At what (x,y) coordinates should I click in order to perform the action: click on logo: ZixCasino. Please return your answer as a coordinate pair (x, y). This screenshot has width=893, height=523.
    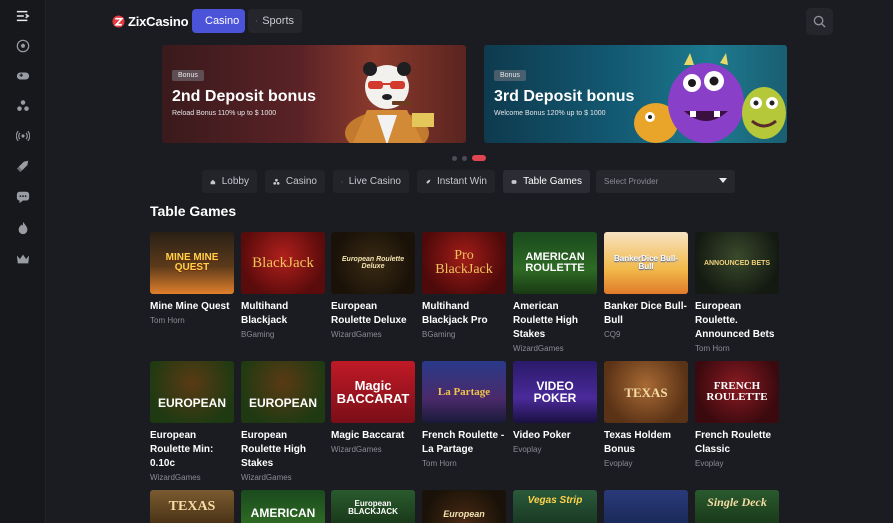
    Looking at the image, I should click on (150, 21).